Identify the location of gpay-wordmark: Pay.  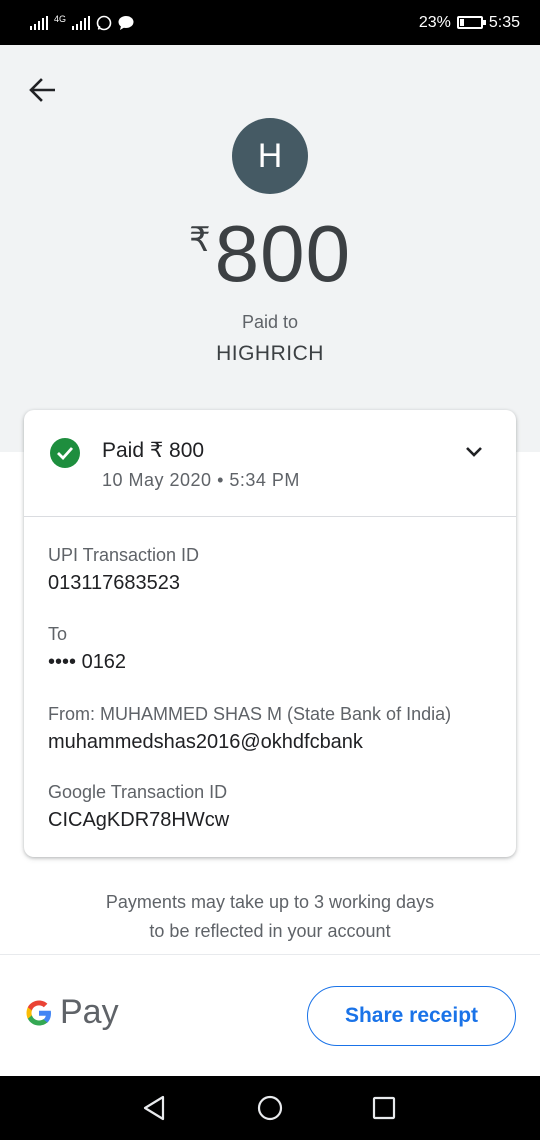
(89, 1012).